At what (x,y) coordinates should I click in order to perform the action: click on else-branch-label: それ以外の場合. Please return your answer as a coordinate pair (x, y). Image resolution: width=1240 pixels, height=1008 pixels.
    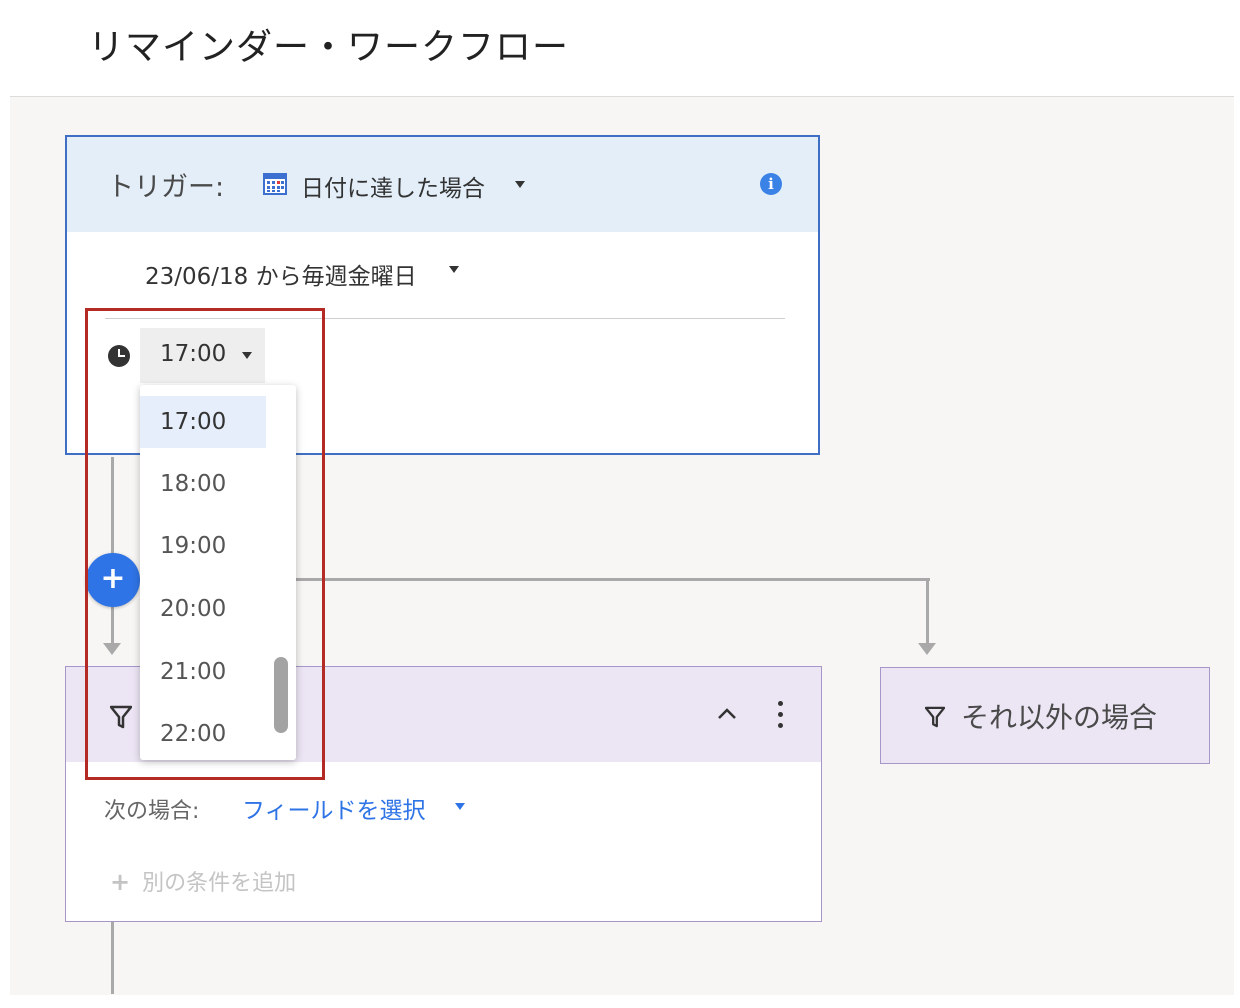
    Looking at the image, I should click on (1059, 717).